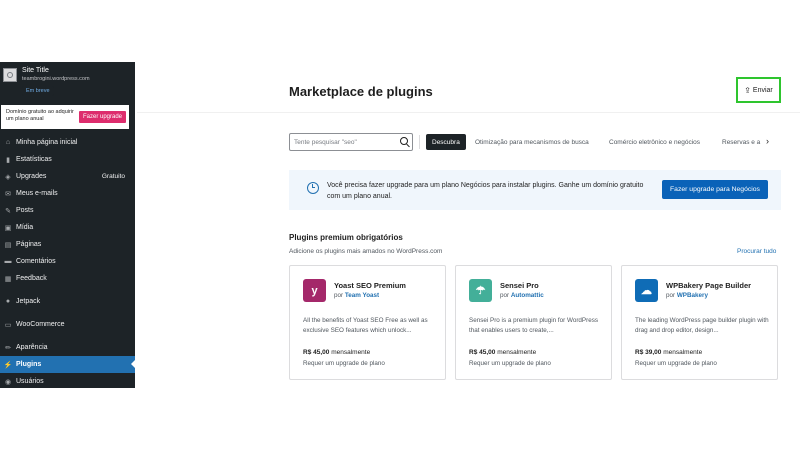 Image resolution: width=800 pixels, height=450 pixels. What do you see at coordinates (362, 295) in the screenshot?
I see `plugin-author-link: Team Yoast` at bounding box center [362, 295].